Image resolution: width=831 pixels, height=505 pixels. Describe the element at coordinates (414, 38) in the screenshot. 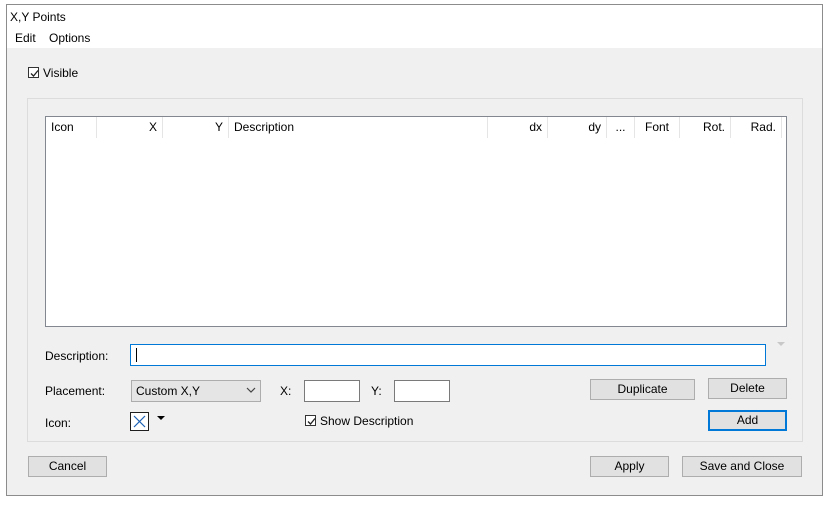

I see `menu-bar: Edit Options` at that location.